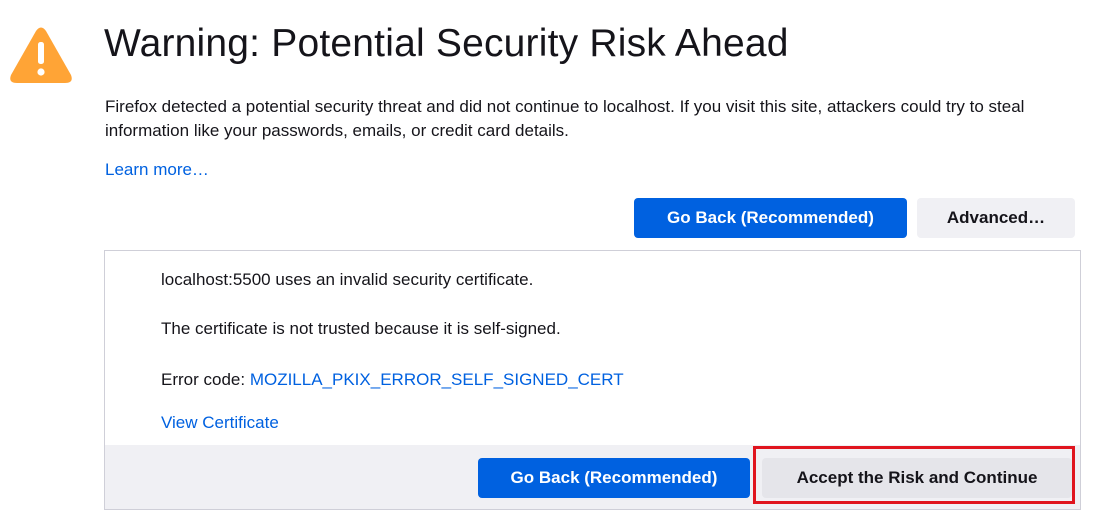 The width and height of the screenshot is (1100, 518). What do you see at coordinates (41, 55) in the screenshot?
I see `warning-triangle-icon` at bounding box center [41, 55].